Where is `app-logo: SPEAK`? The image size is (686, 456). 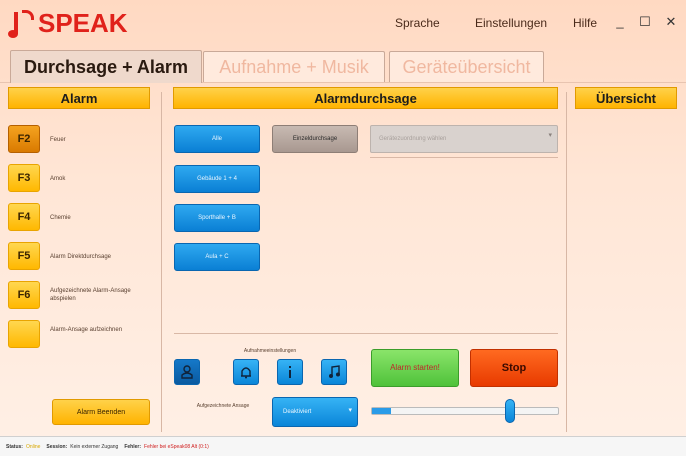
app-logo: SPEAK is located at coordinates (68, 23).